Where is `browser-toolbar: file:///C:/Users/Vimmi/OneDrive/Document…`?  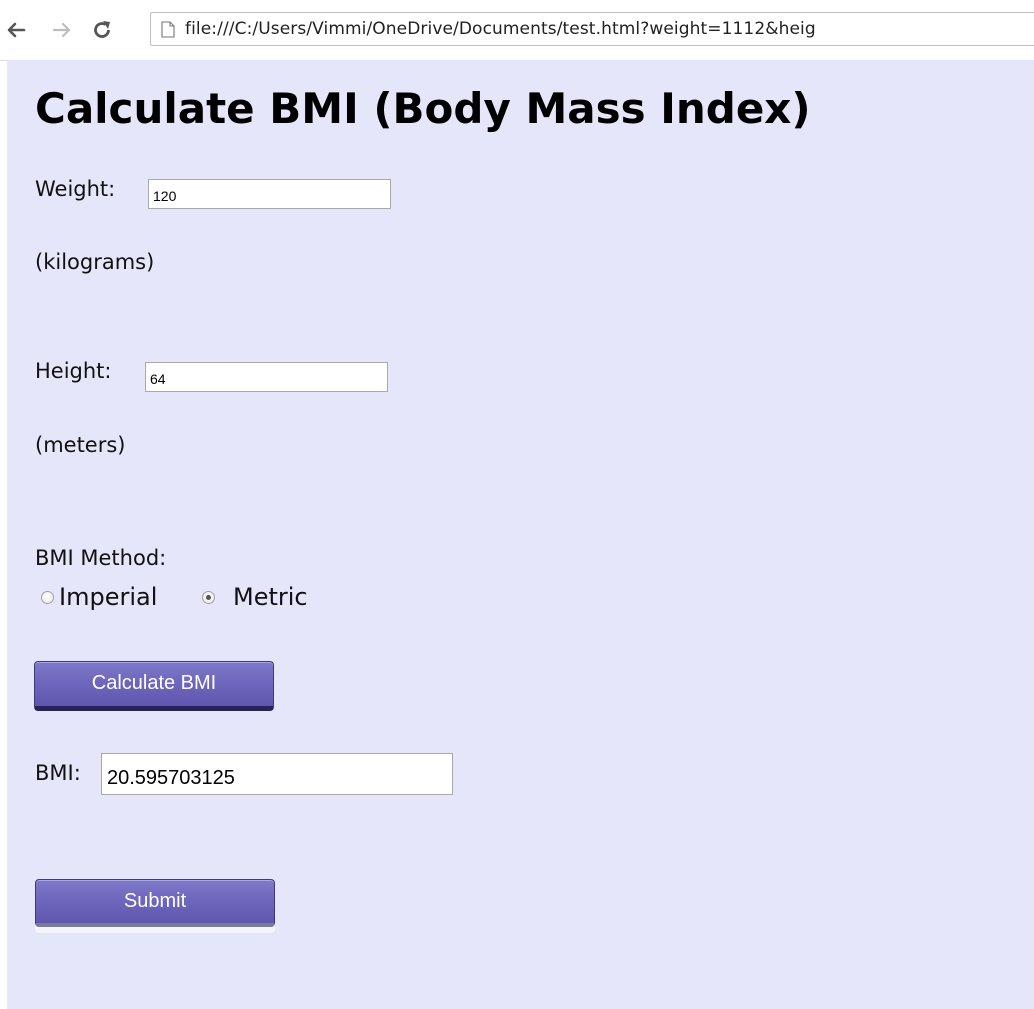 browser-toolbar: file:///C:/Users/Vimmi/OneDrive/Document… is located at coordinates (517, 30).